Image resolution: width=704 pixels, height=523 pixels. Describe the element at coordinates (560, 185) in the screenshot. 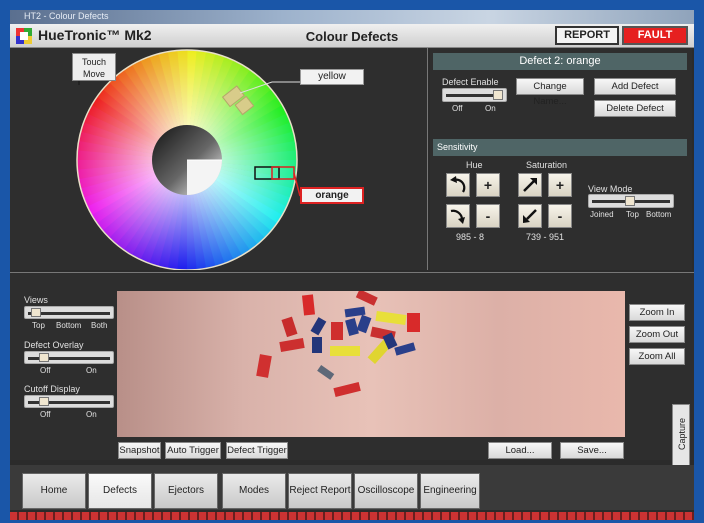

I see `saturation-plus-button: +` at that location.